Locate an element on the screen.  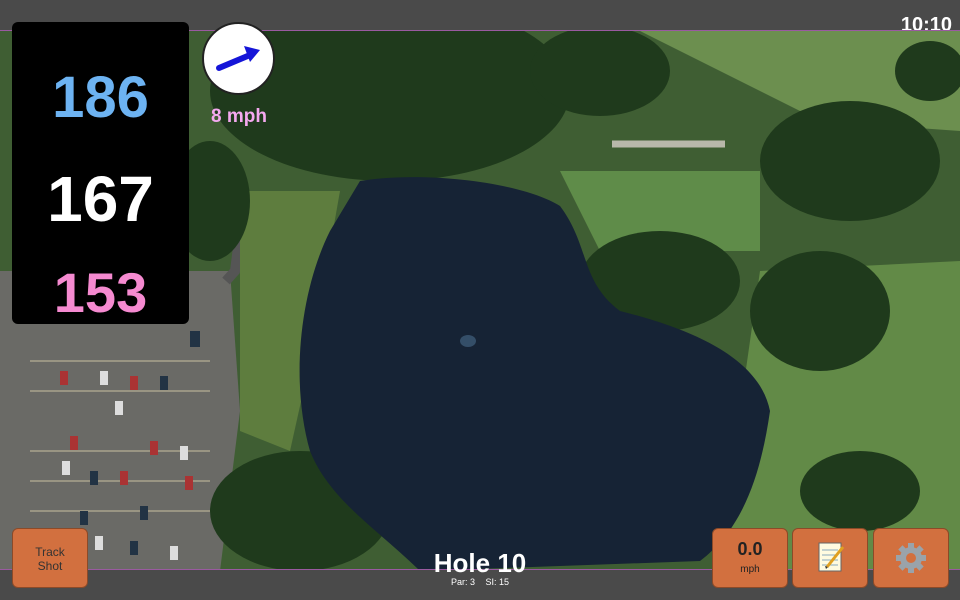
track-shot-label-line1: Track is located at coordinates (50, 552).